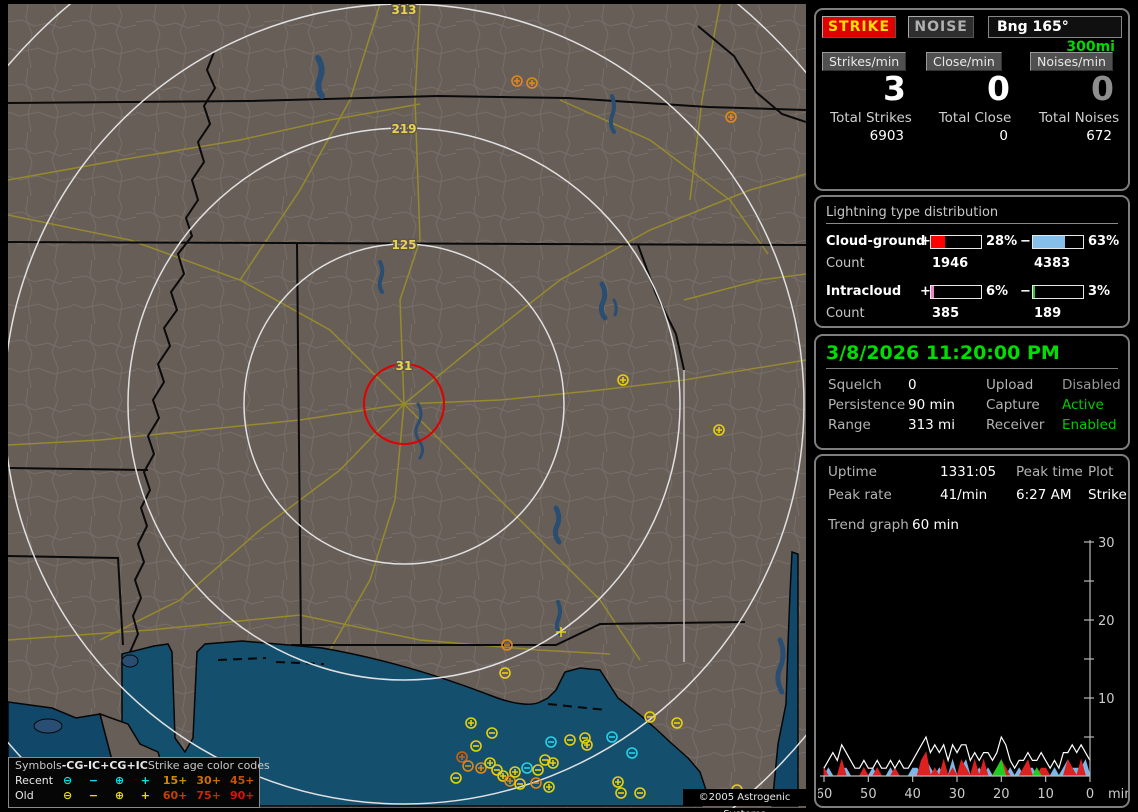 The width and height of the screenshot is (1138, 812). Describe the element at coordinates (871, 98) in the screenshot. I see `strikes-counter: Strikes/min 3 Total Strikes 6903` at that location.